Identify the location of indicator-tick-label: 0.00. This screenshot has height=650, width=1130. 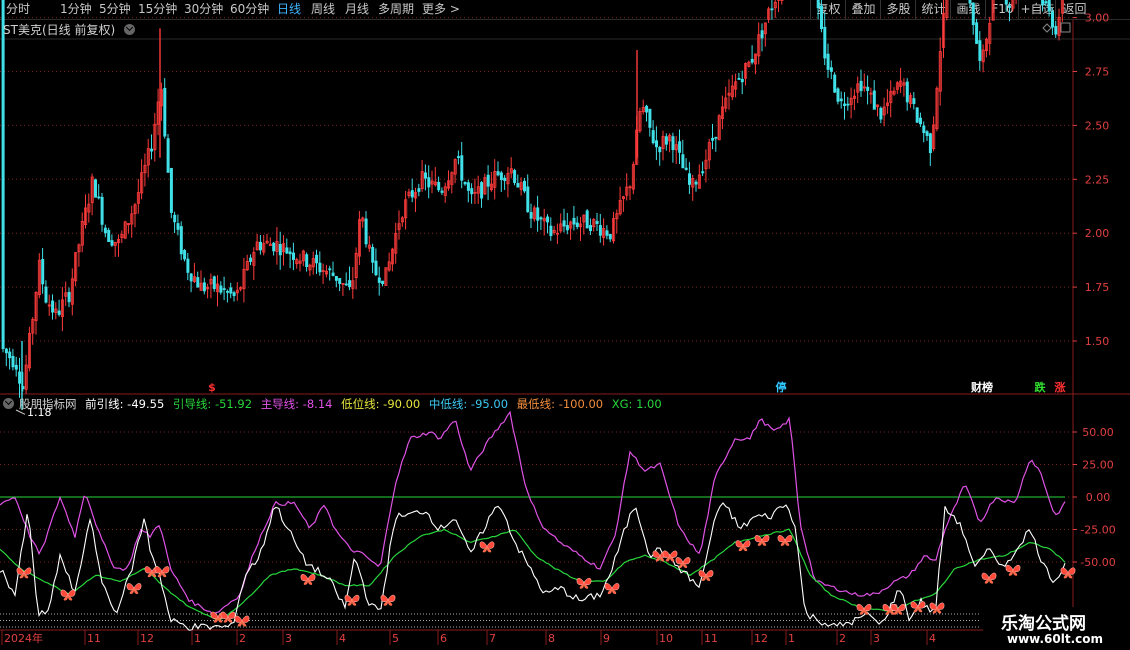
(1098, 497).